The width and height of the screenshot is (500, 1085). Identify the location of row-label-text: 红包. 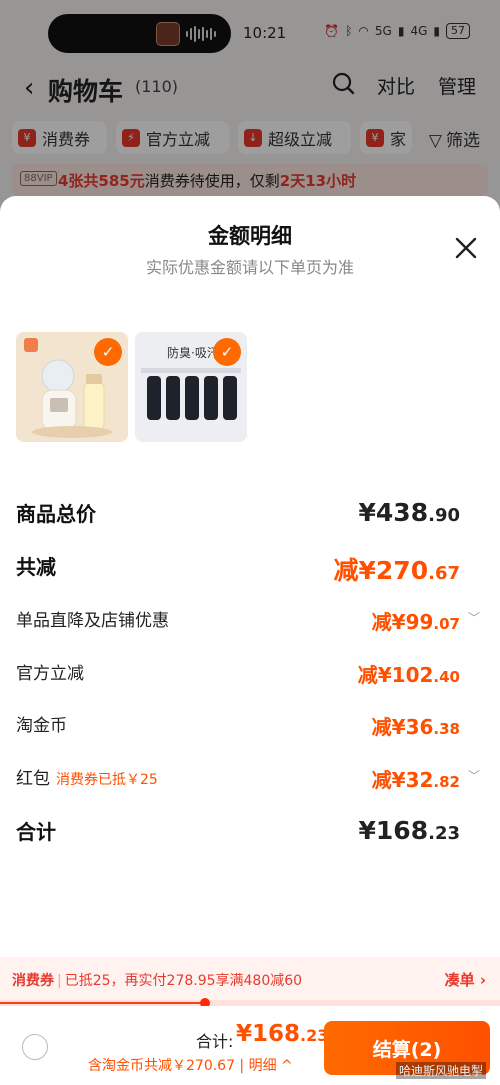
(33, 779).